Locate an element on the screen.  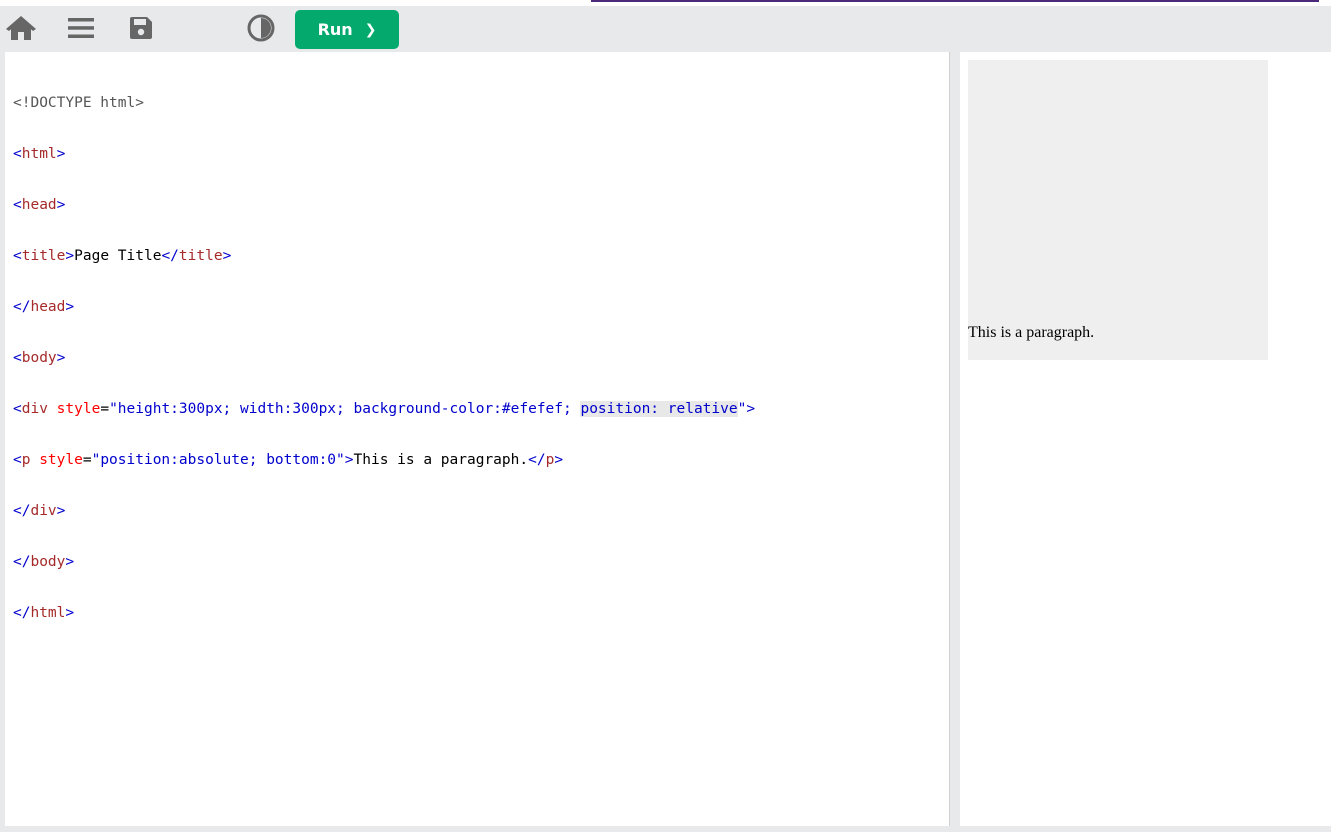
demo-box: This is a paragraph. is located at coordinates (1118, 210).